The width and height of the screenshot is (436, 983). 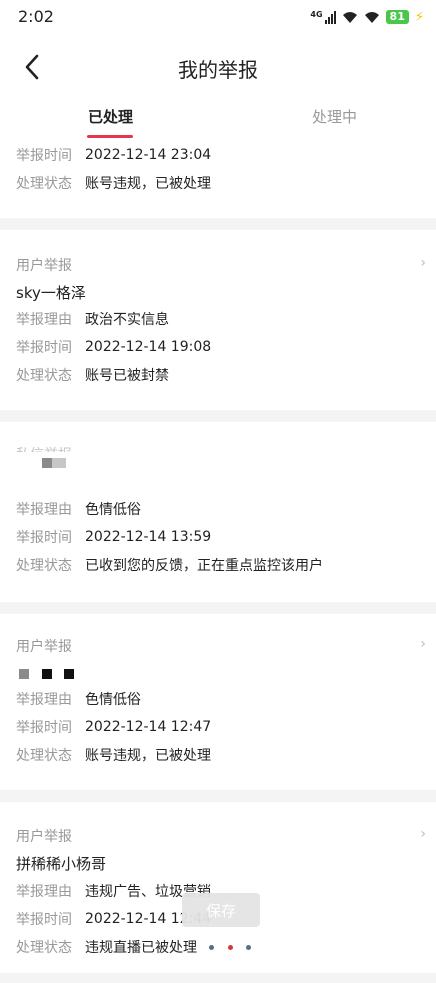 What do you see at coordinates (36, 16) in the screenshot?
I see `status-time: 2:02` at bounding box center [36, 16].